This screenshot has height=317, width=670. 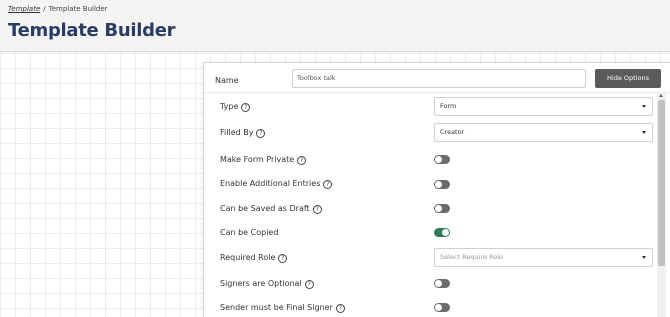 I want to click on required-role-label: Required Role?, so click(x=254, y=258).